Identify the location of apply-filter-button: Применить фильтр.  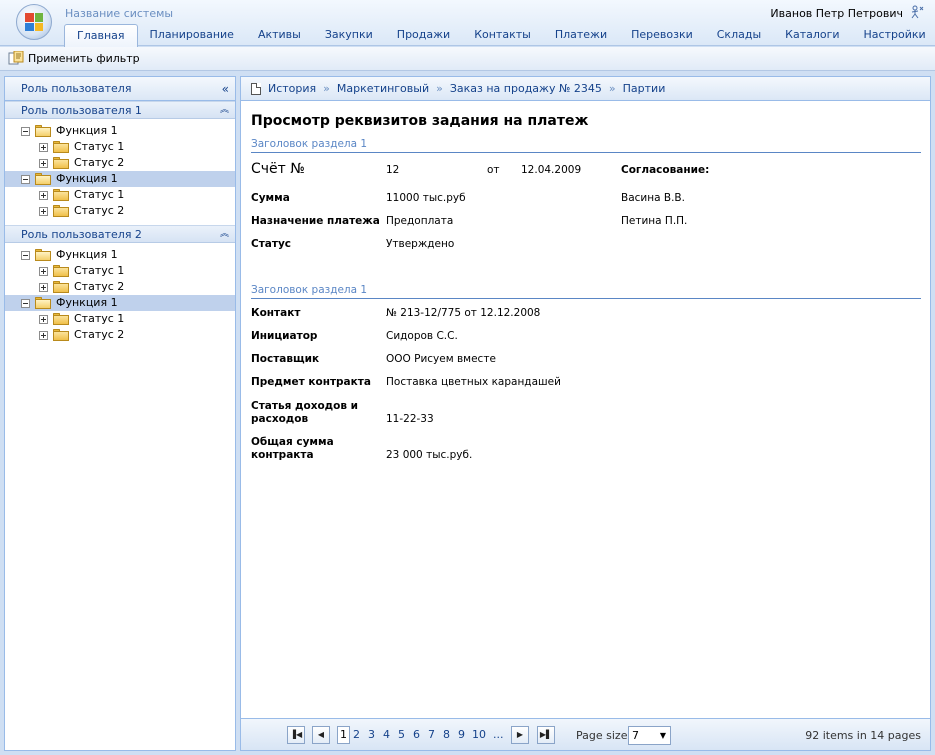
(74, 58).